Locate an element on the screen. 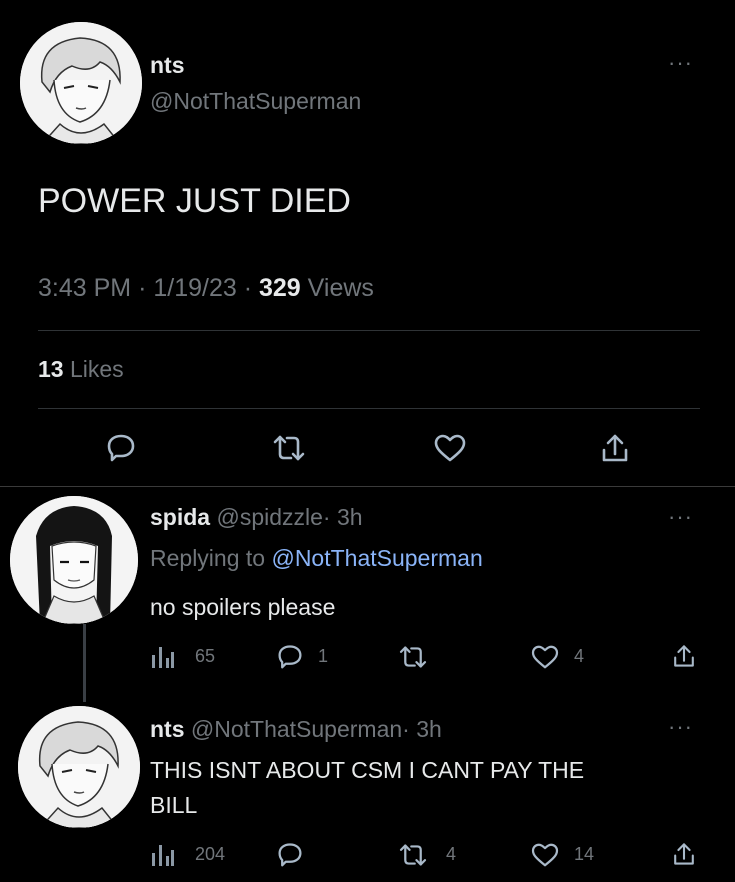 This screenshot has width=735, height=882. reply-text-line-2: BILL is located at coordinates (174, 805).